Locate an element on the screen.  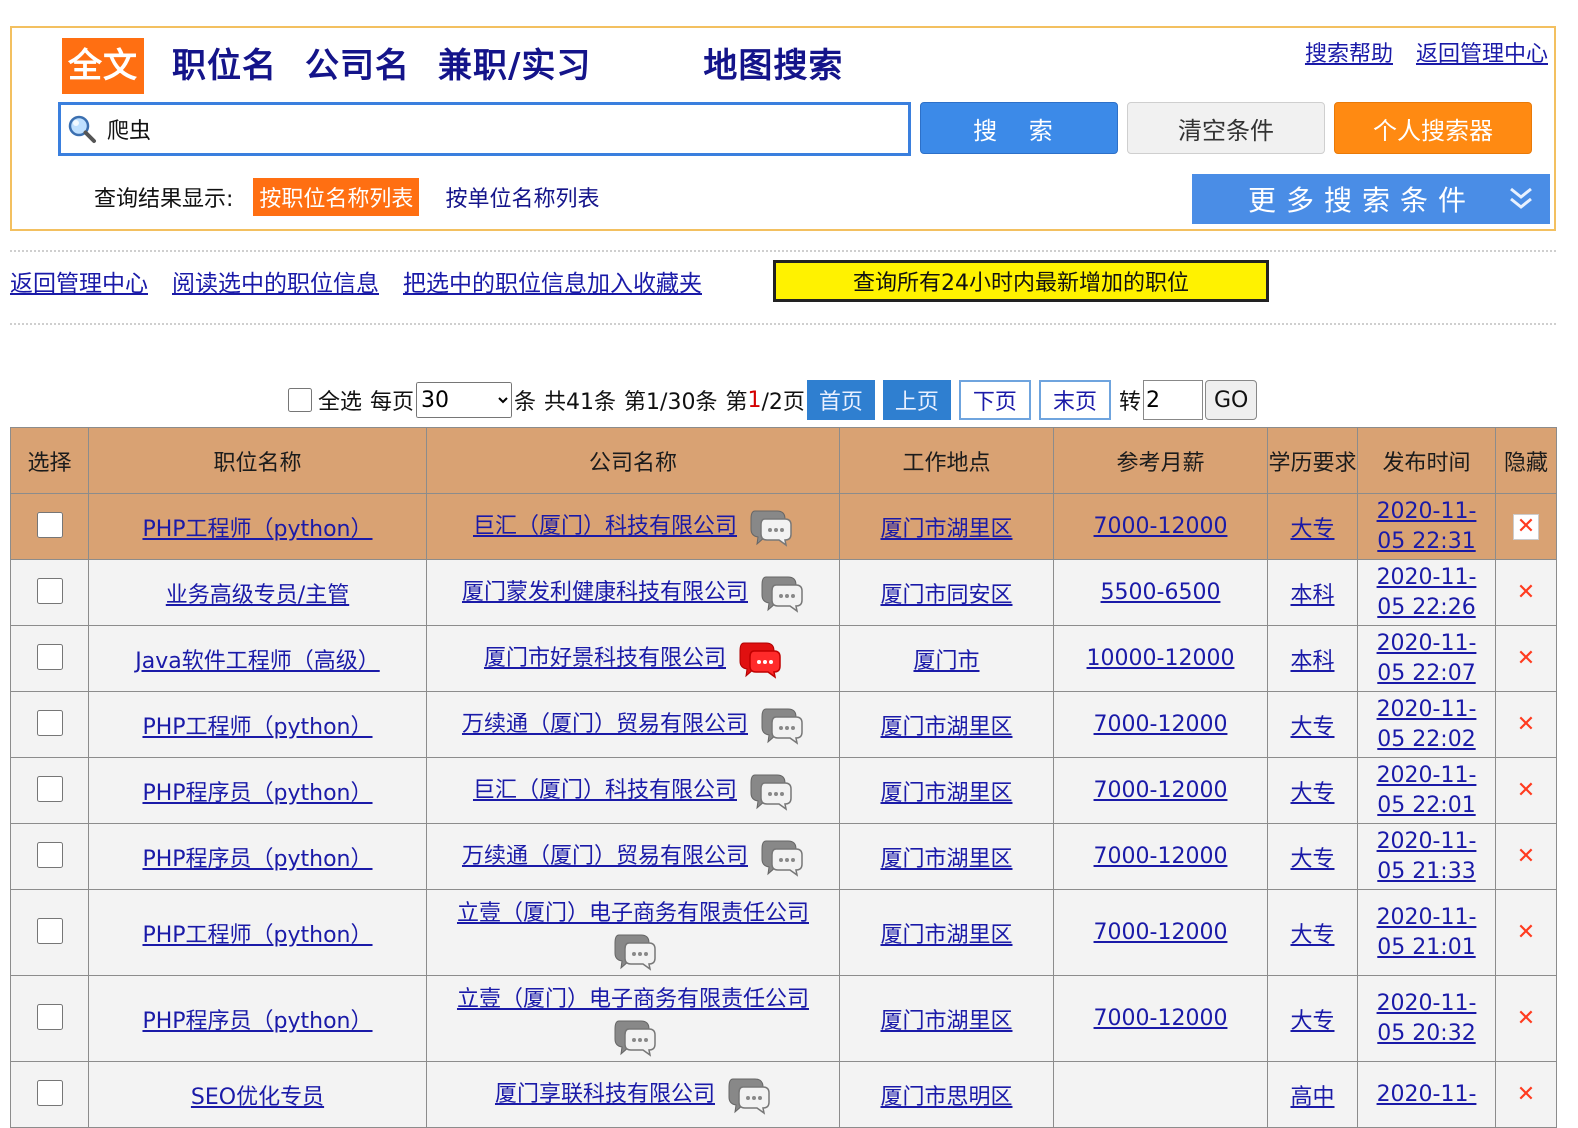
company-link: 厦门享联科技有限公司 is located at coordinates (605, 1094).